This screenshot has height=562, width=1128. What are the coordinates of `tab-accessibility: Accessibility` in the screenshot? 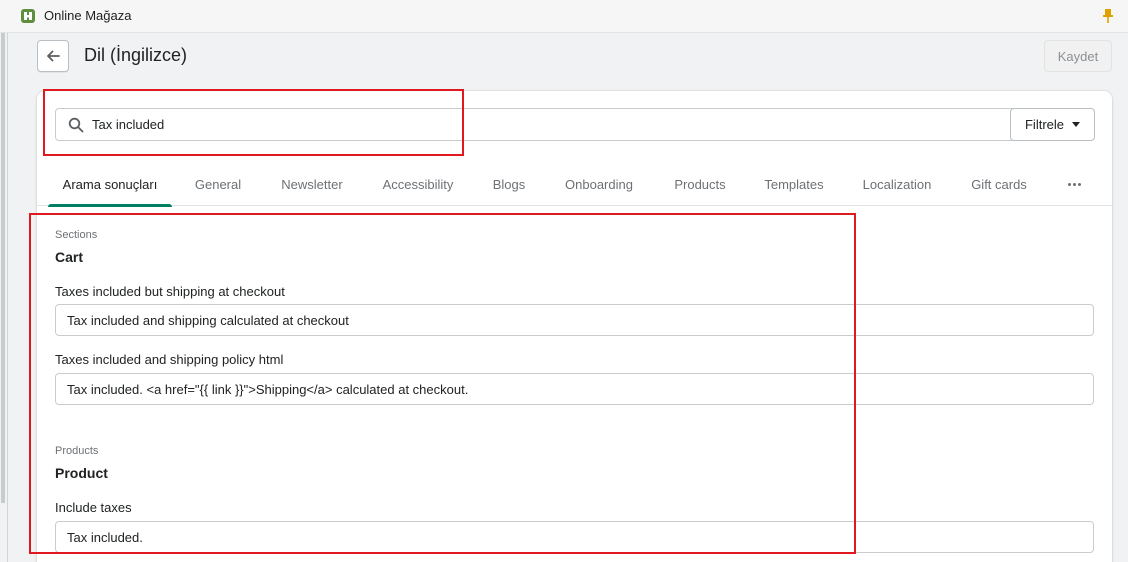 It's located at (418, 184).